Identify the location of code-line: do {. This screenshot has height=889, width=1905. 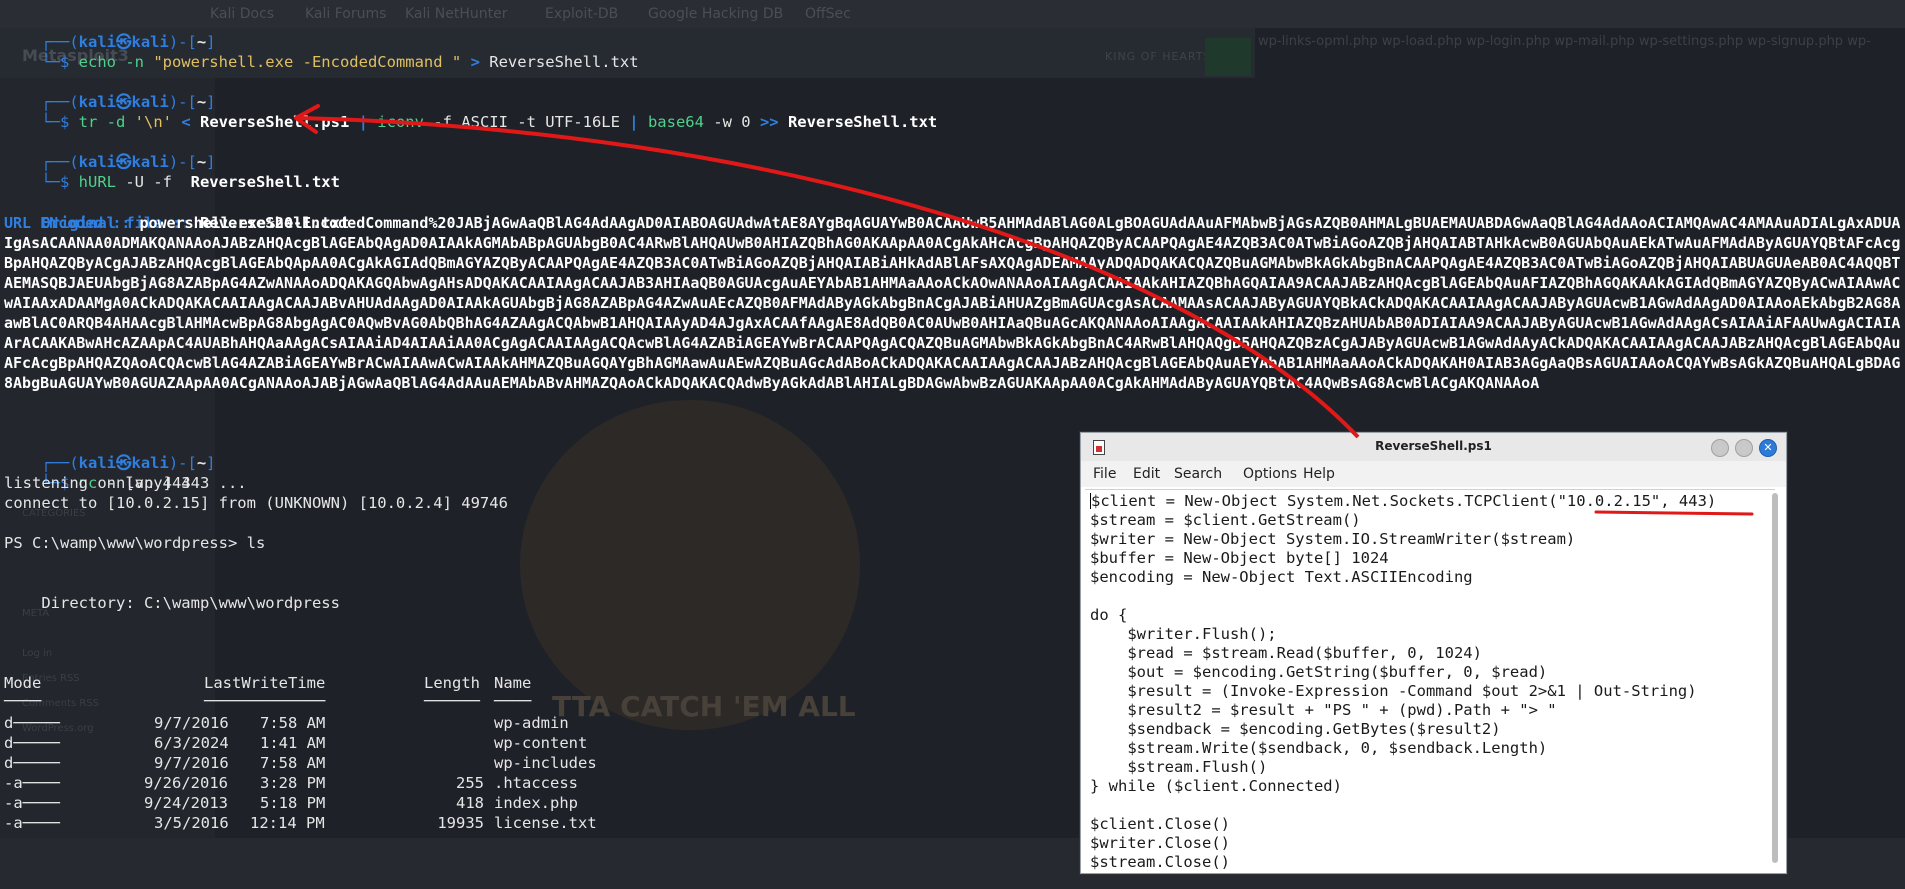
(1109, 615).